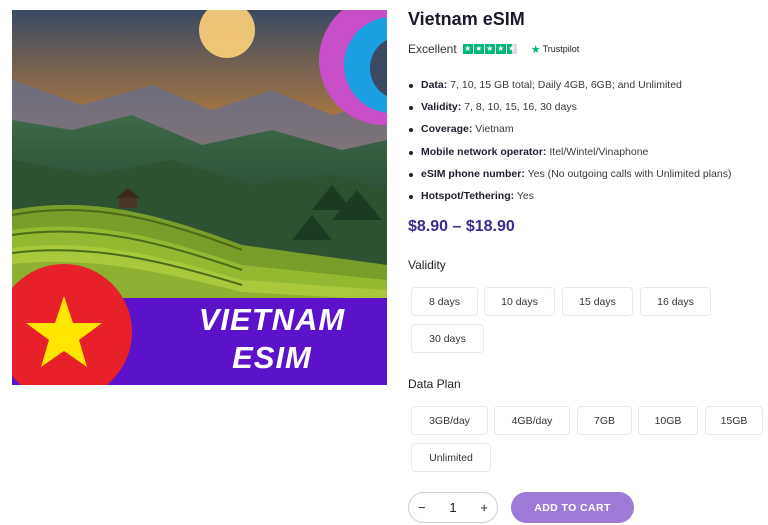 The image size is (768, 525). I want to click on trustpilot-star-icon: ★, so click(535, 49).